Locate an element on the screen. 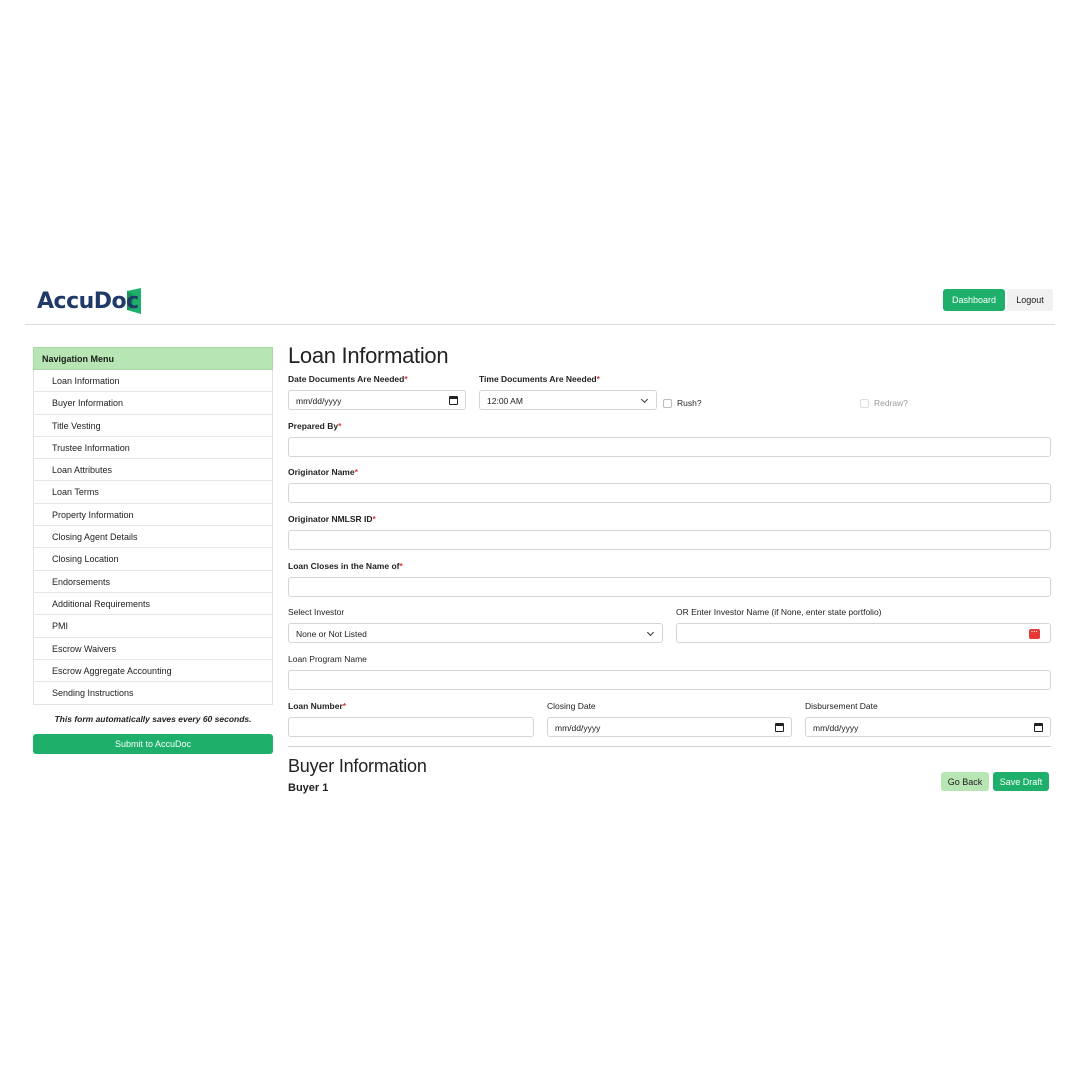  logo-text: AccuDoc is located at coordinates (88, 301).